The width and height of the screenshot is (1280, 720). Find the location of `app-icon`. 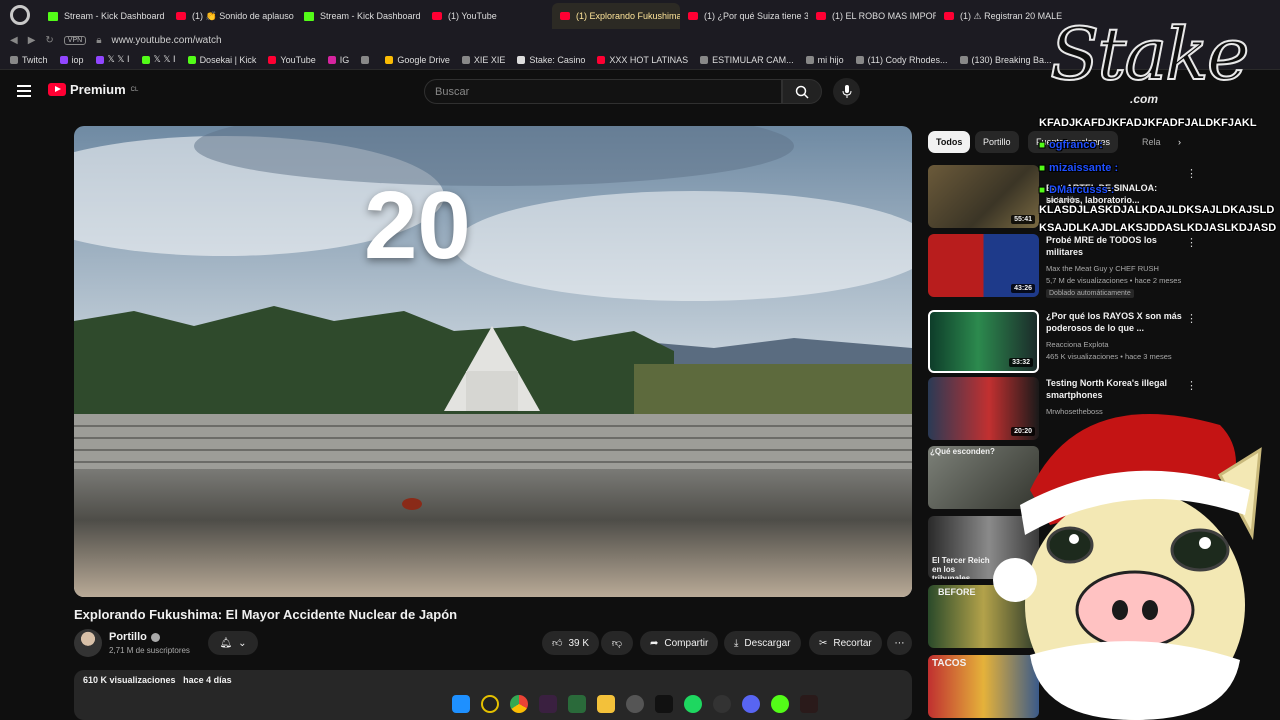

app-icon is located at coordinates (809, 704).